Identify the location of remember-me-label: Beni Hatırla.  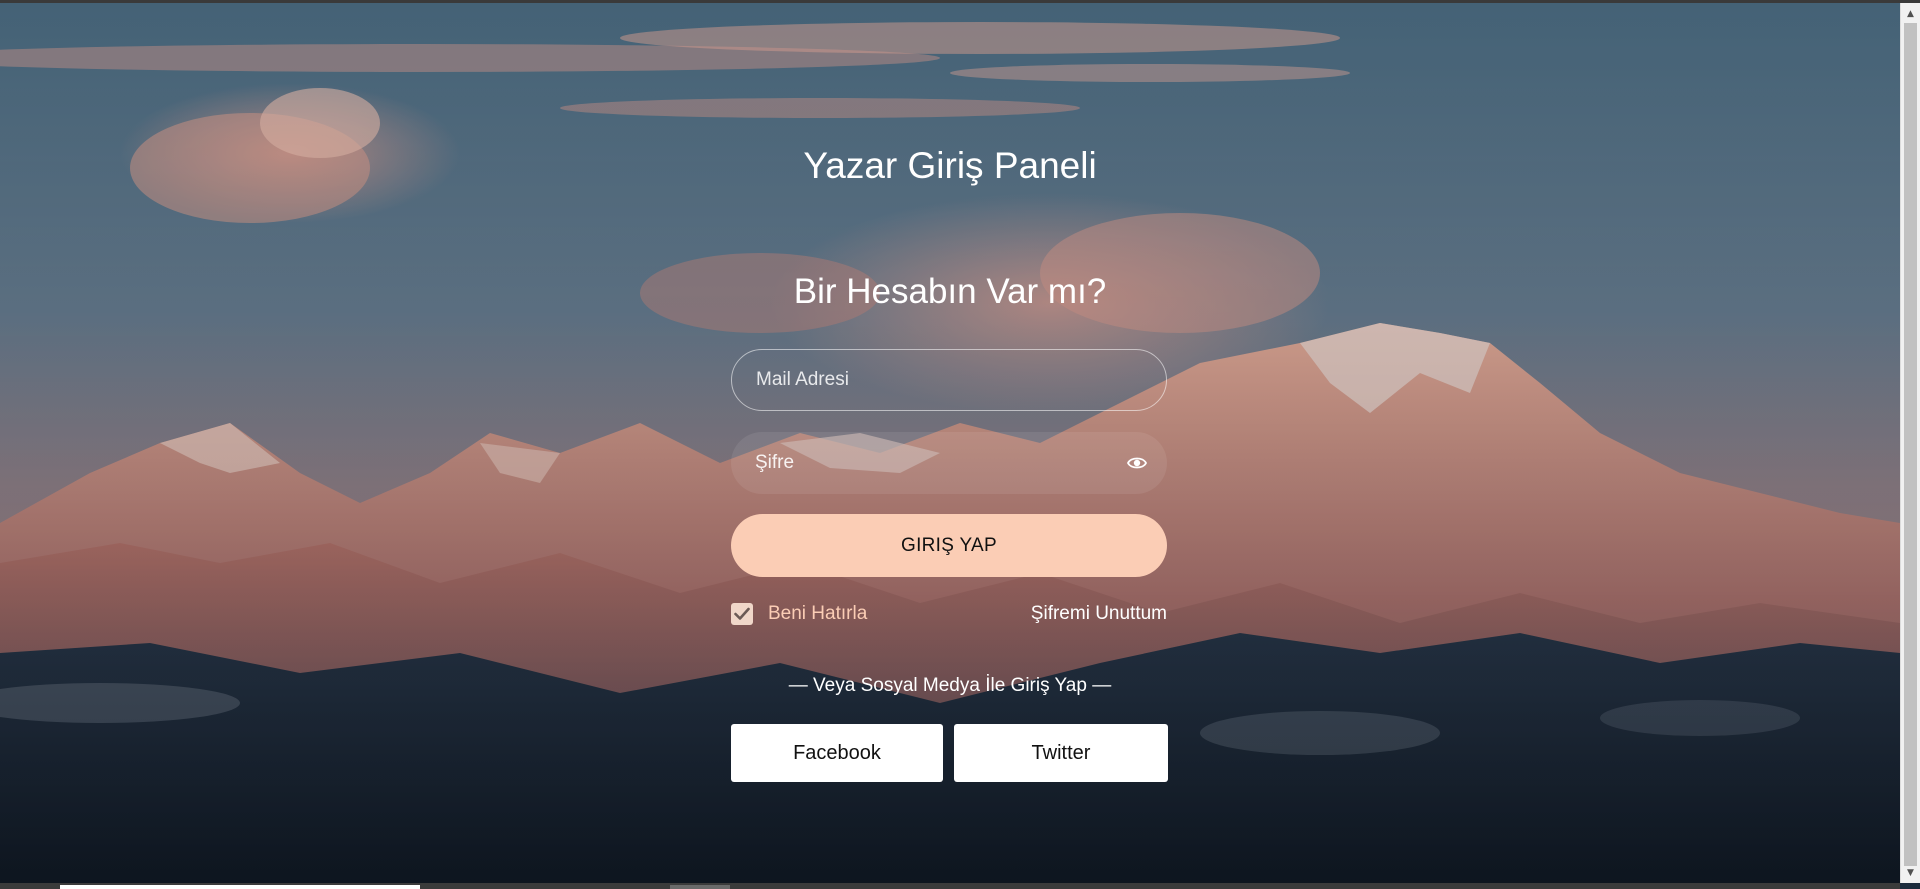
(817, 614).